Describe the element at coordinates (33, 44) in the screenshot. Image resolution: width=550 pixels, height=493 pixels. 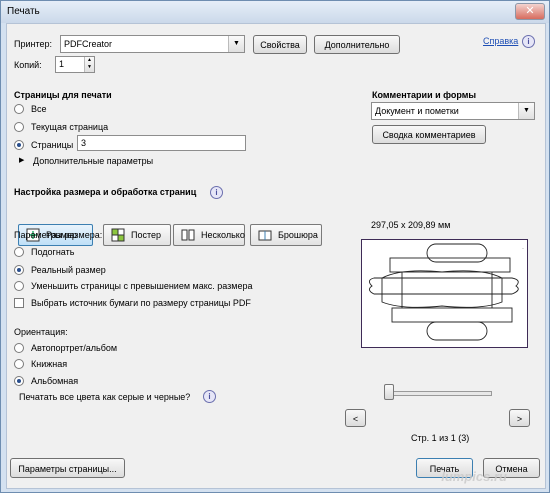
I see `printer-label: Принтер:` at that location.